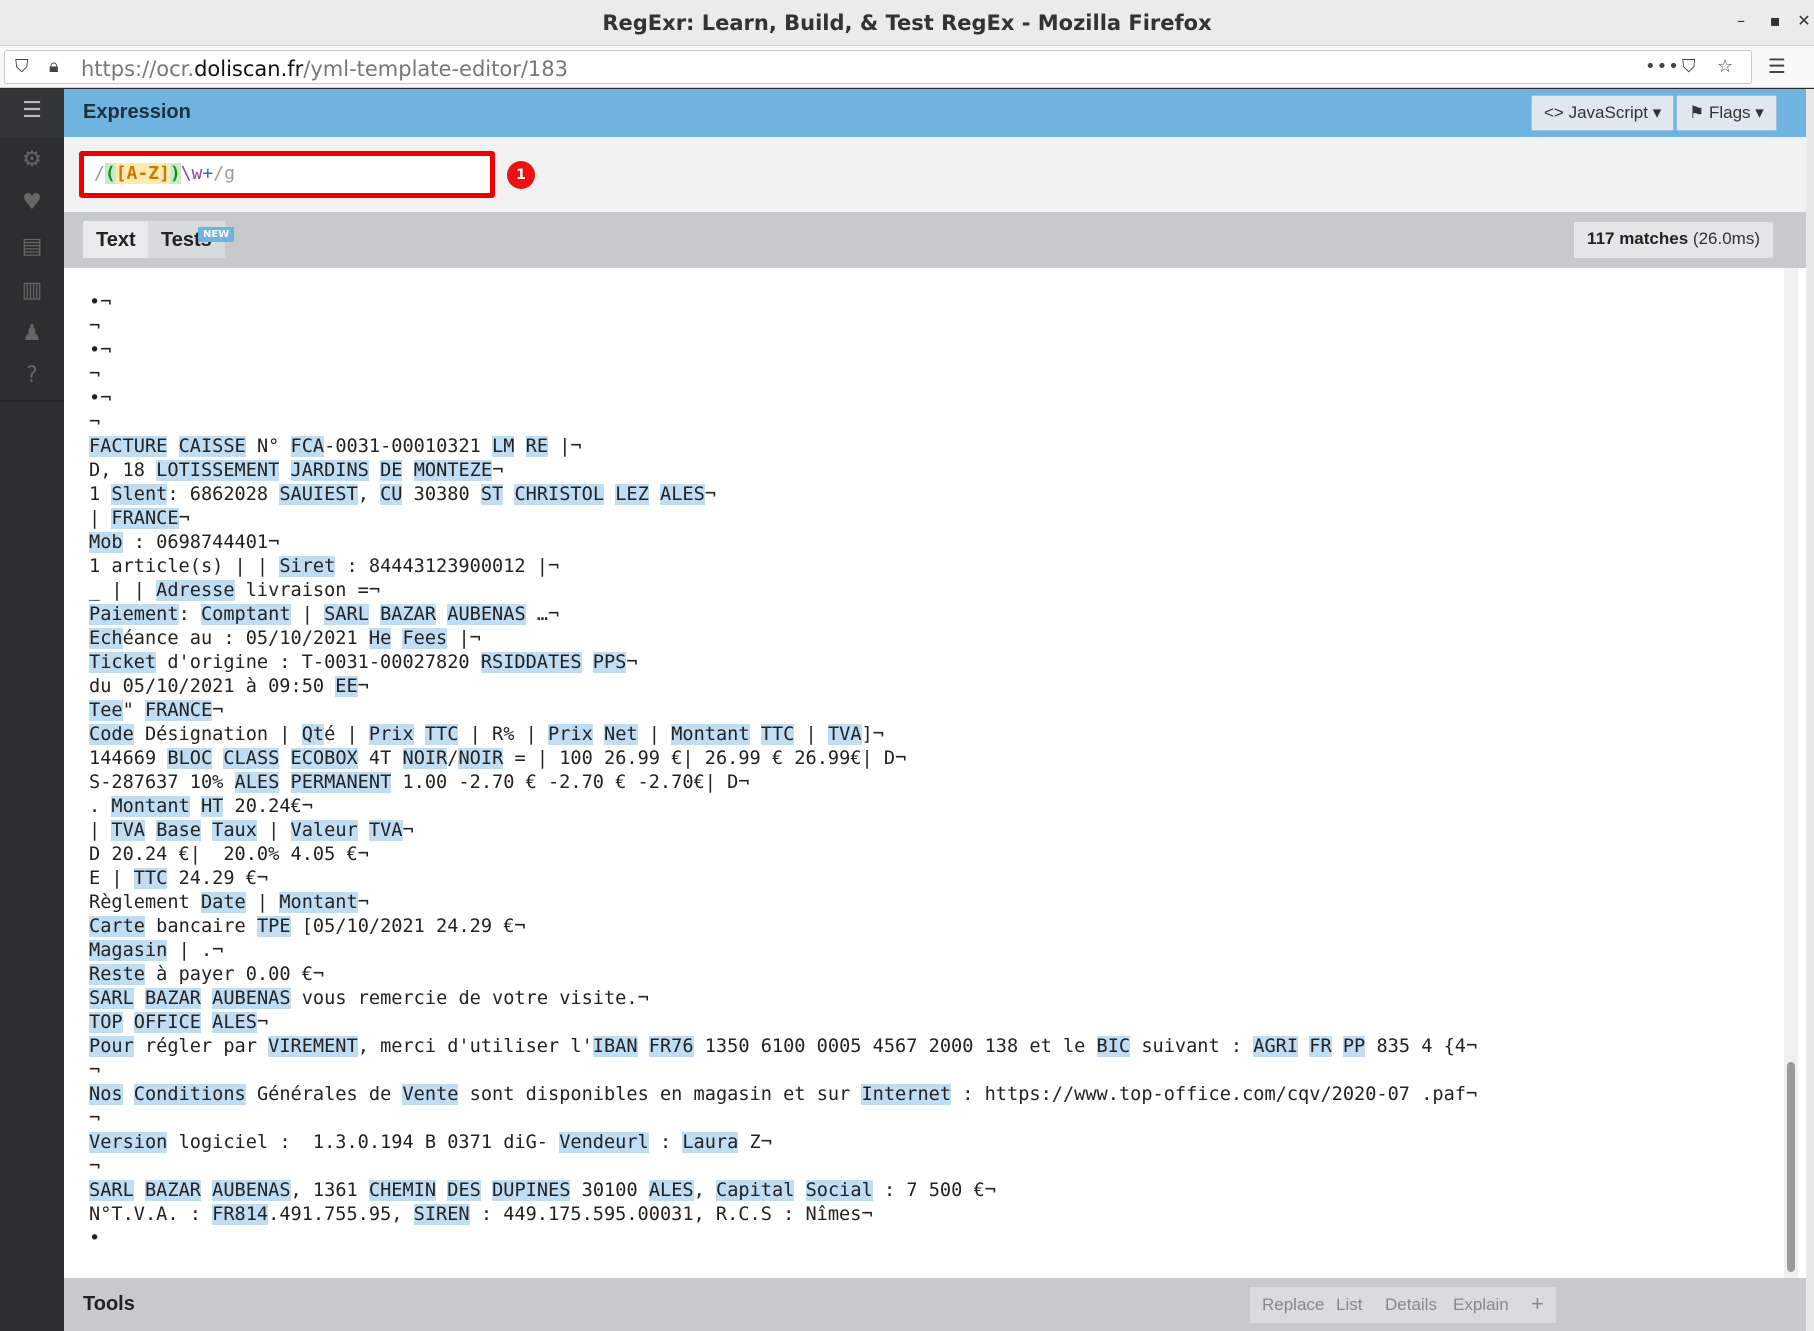 Image resolution: width=1814 pixels, height=1331 pixels. What do you see at coordinates (207, 974) in the screenshot?
I see `text-line: Reste à payer 0.00 €¬` at bounding box center [207, 974].